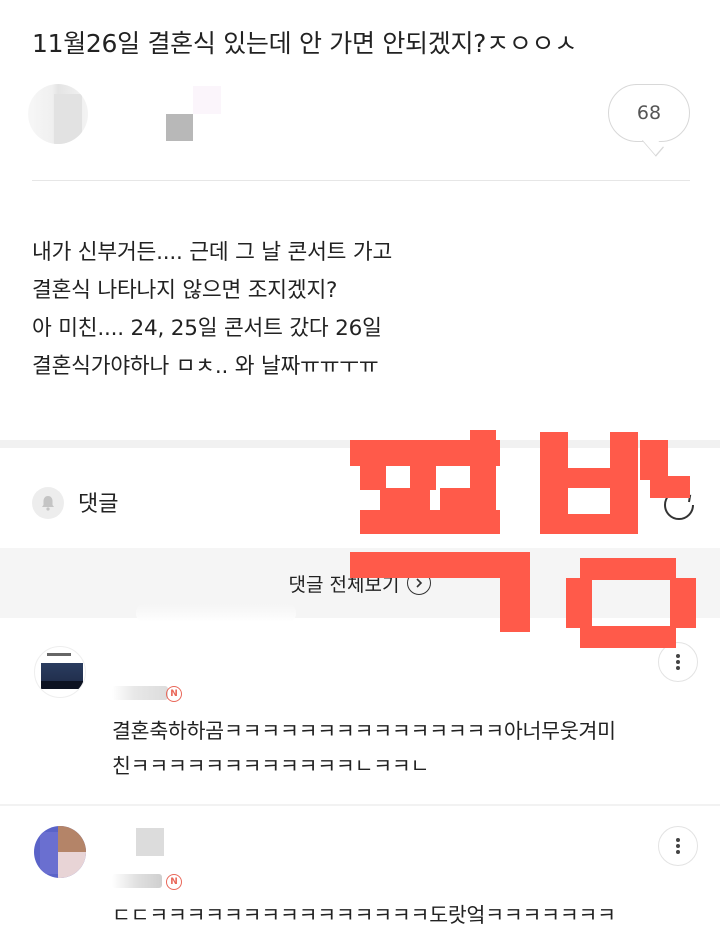 This screenshot has height=946, width=720. Describe the element at coordinates (653, 144) in the screenshot. I see `speech-bubble-tail-icon` at that location.